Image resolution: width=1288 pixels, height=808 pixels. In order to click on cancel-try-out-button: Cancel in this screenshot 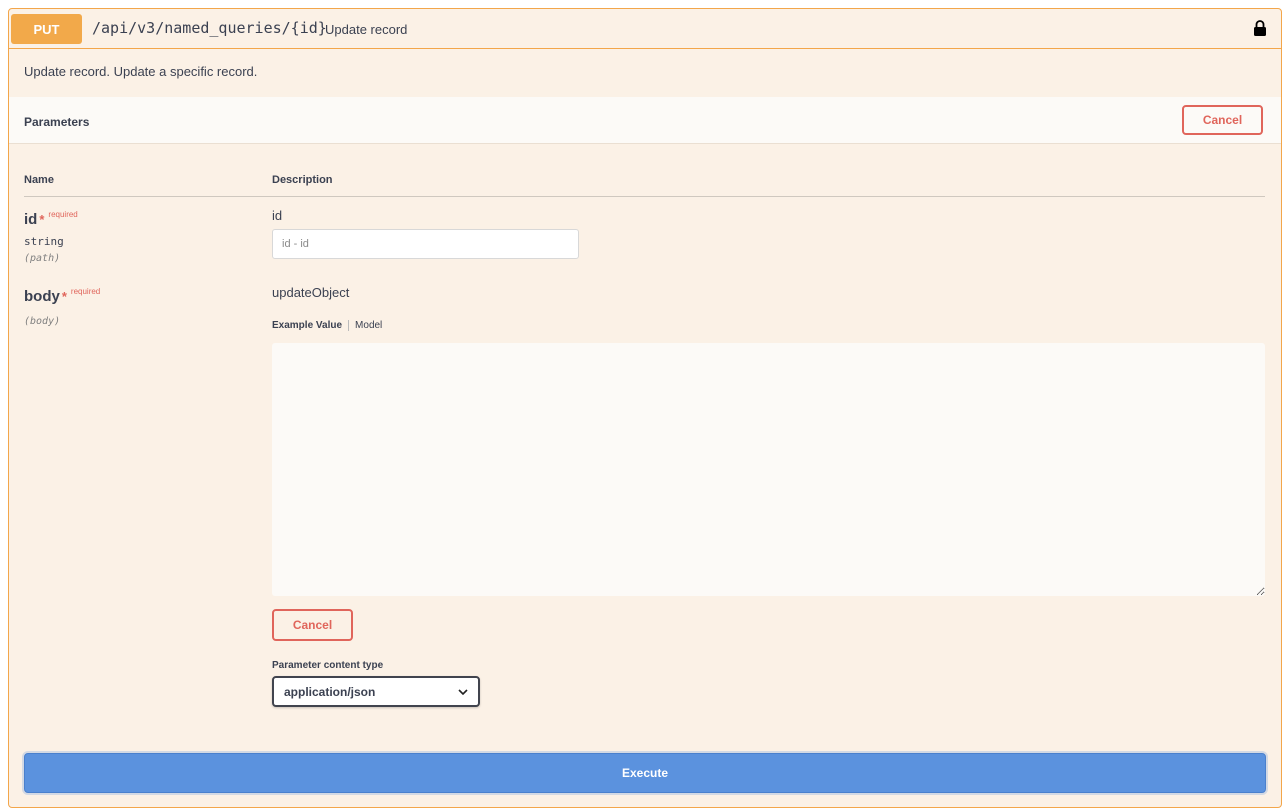, I will do `click(1222, 120)`.